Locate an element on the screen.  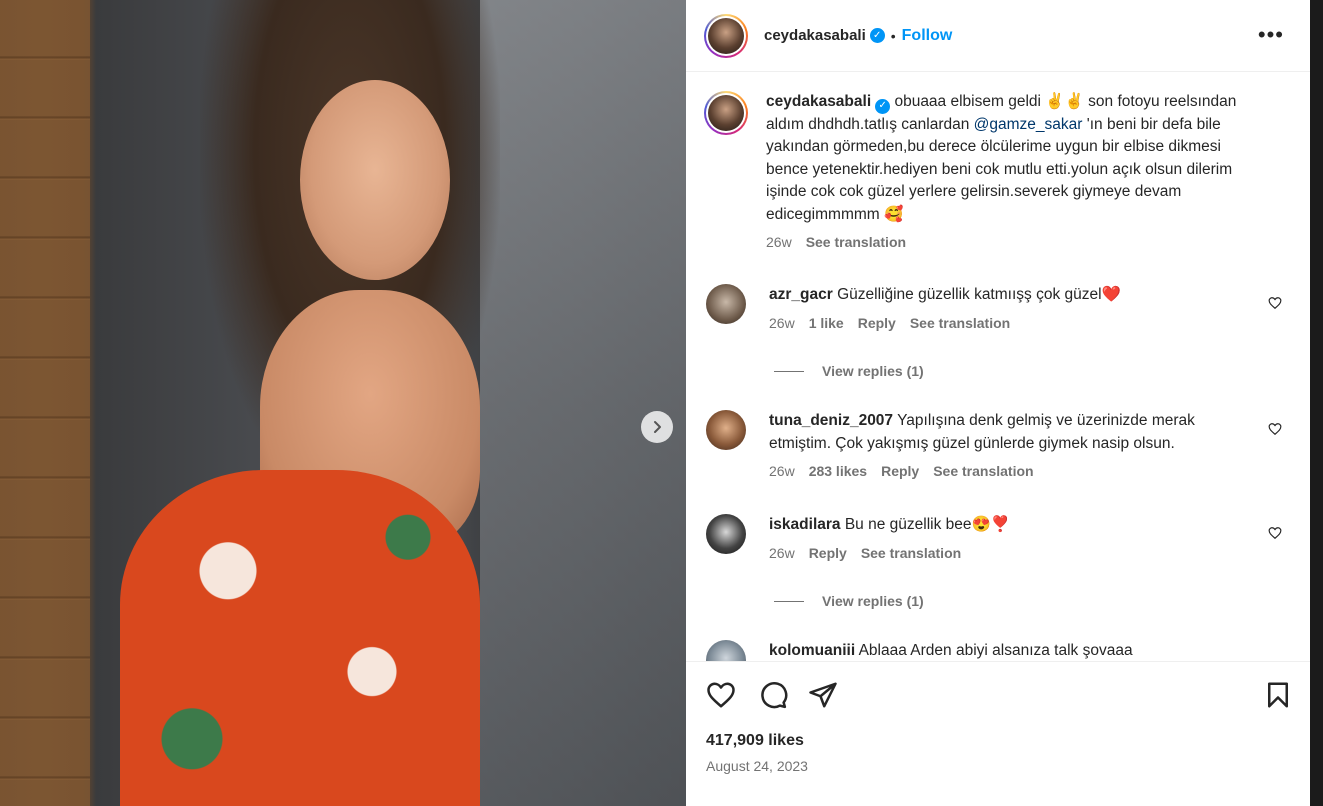
author-avatar is located at coordinates (726, 35).